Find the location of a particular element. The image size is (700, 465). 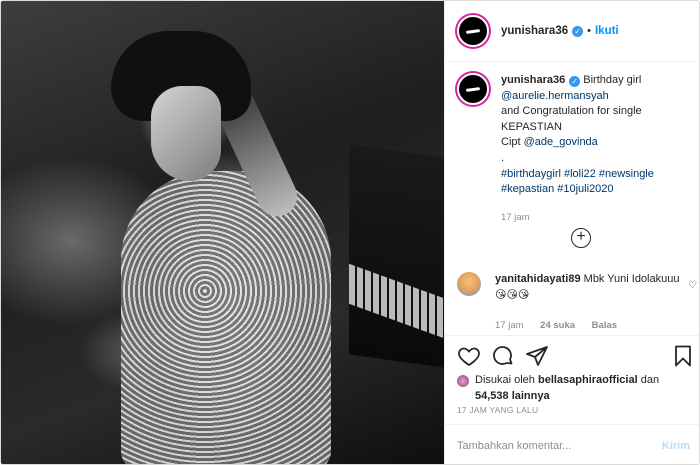

mention-link: @aurelie.hermansyah is located at coordinates (555, 96).